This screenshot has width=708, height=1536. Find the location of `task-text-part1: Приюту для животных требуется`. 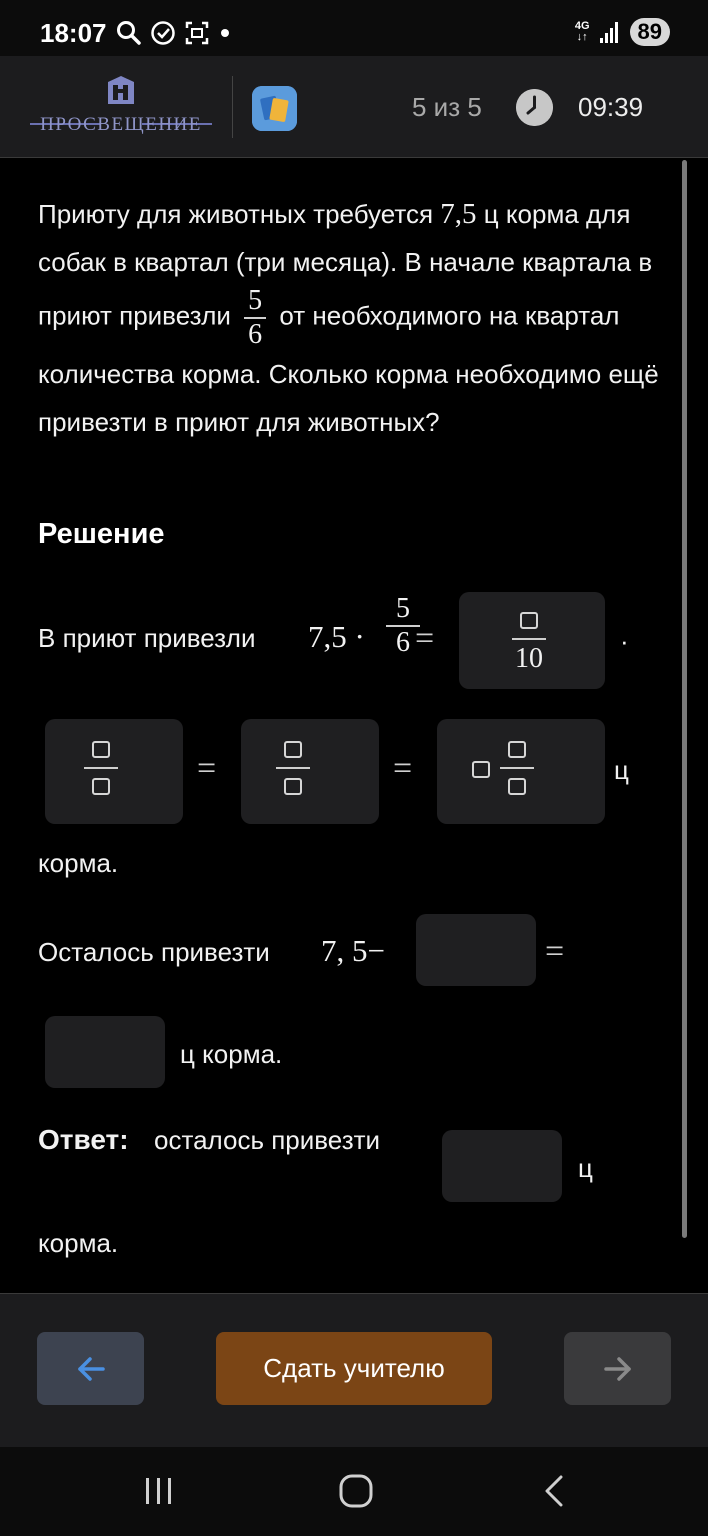

task-text-part1: Приюту для животных требуется is located at coordinates (236, 214).